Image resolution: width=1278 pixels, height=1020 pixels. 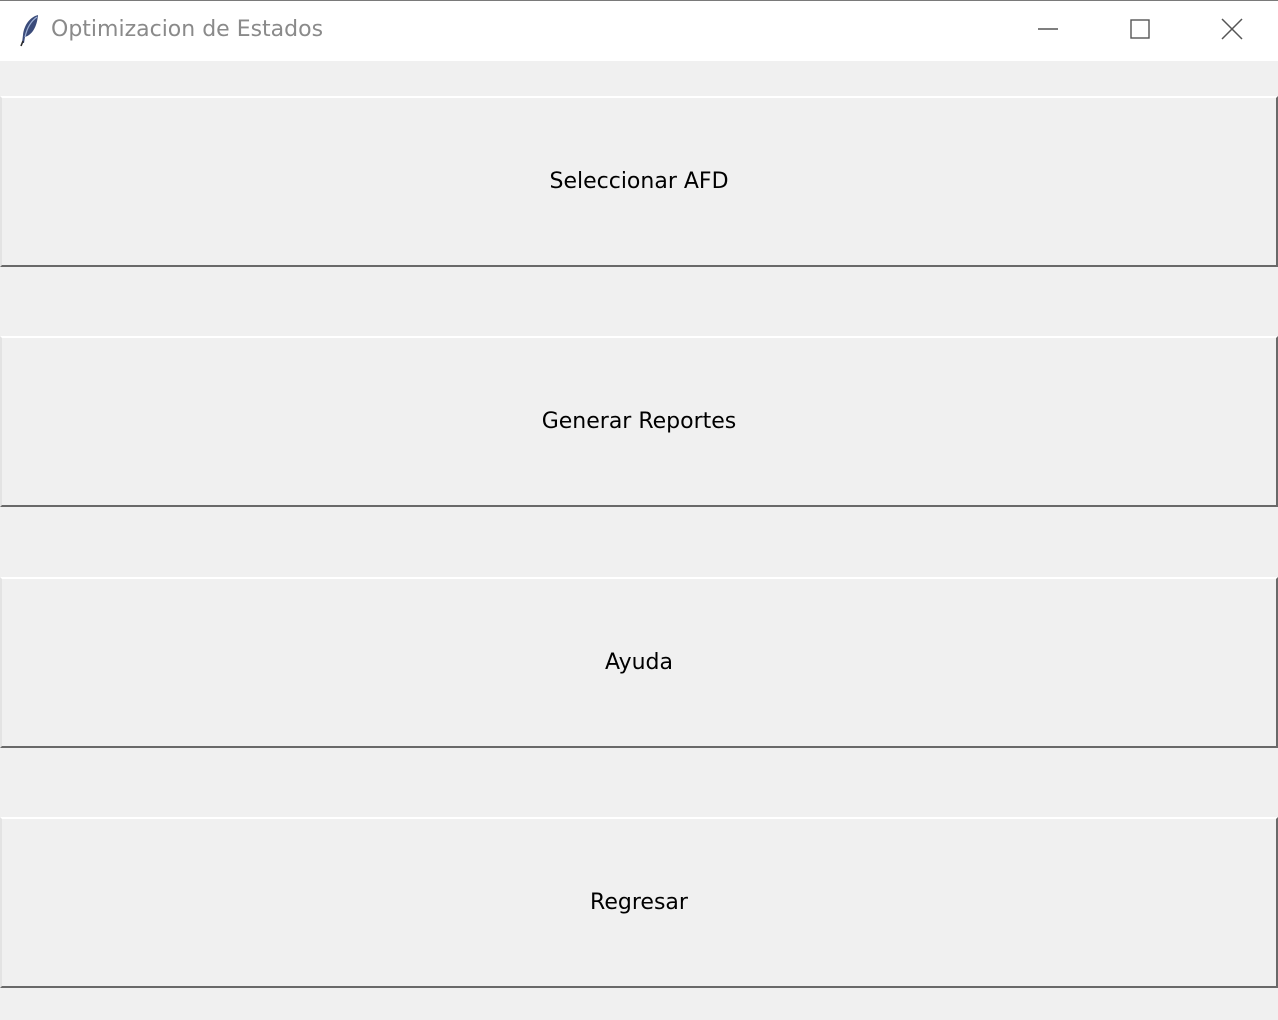 I want to click on title-bar: Optimizacion de Estados, so click(x=639, y=31).